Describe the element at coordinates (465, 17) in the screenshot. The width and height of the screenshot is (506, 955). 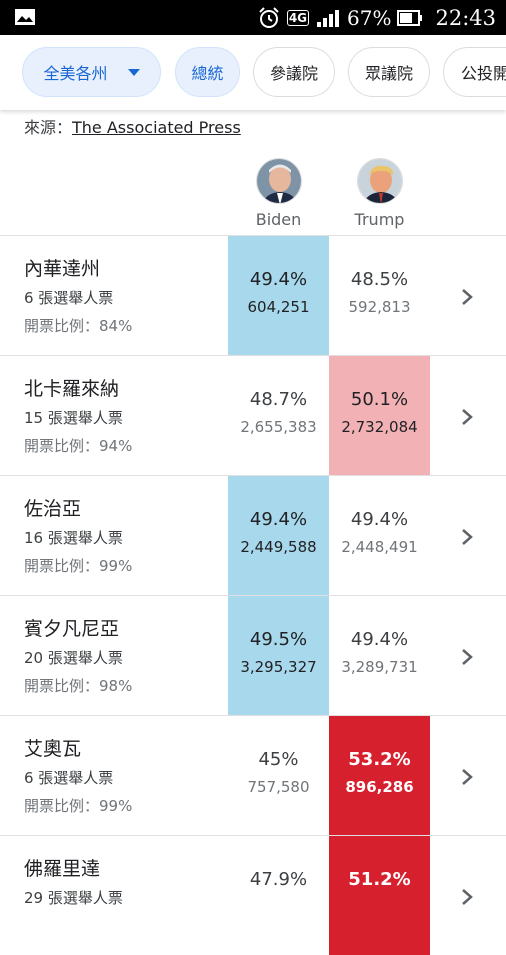
I see `clock: 22:43` at that location.